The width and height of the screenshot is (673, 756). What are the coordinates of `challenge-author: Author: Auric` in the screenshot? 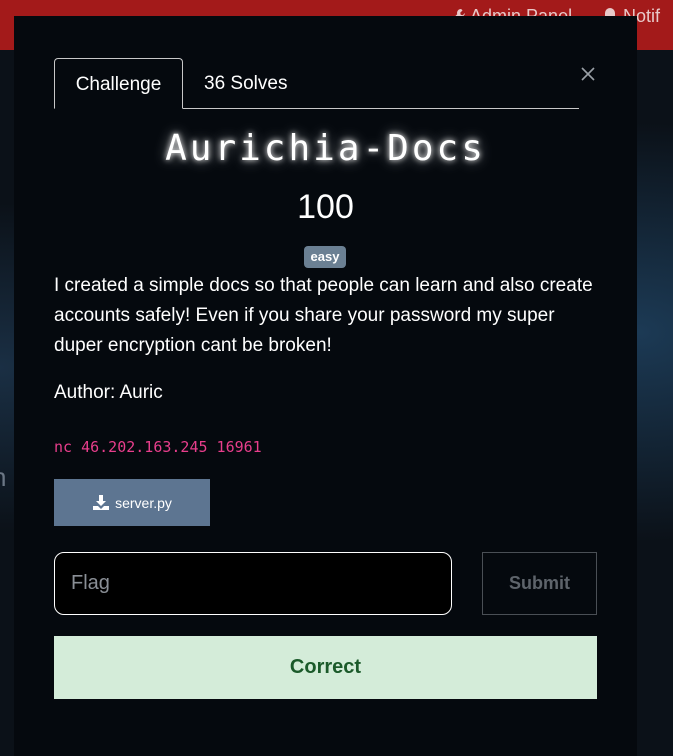 It's located at (108, 392).